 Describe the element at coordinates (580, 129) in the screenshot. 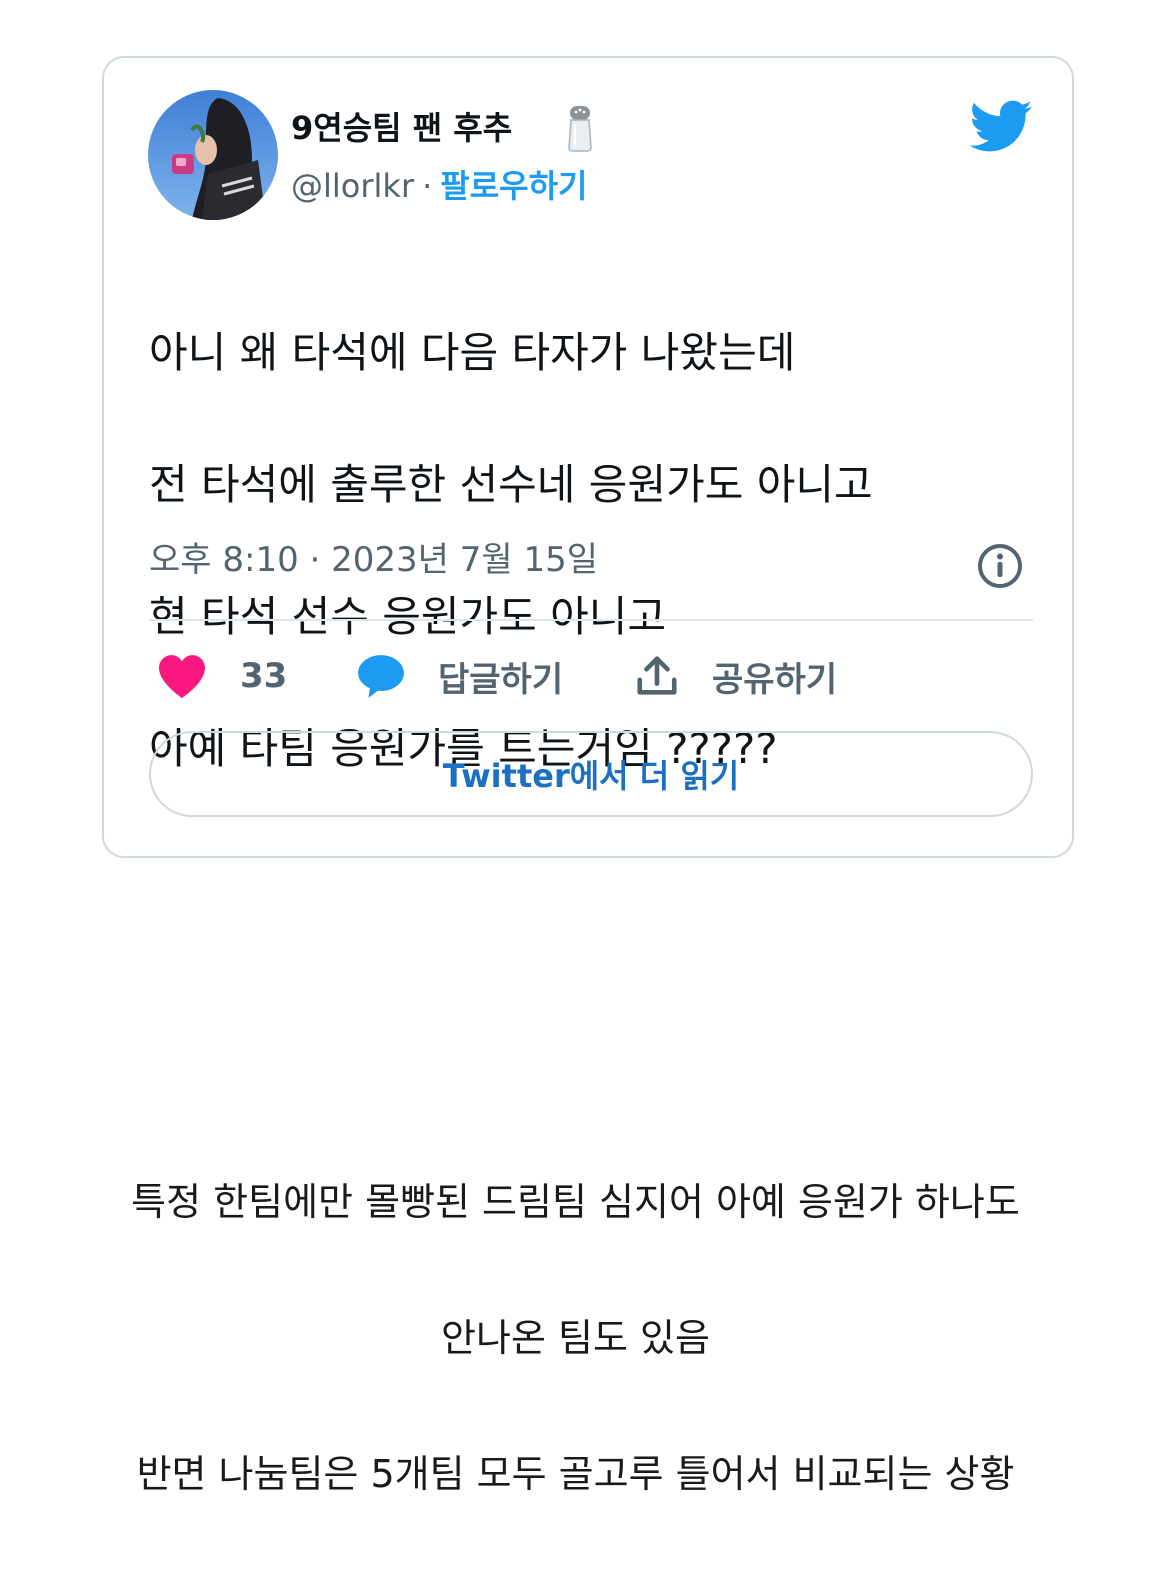

I see `salt-shaker-emoji-icon` at that location.